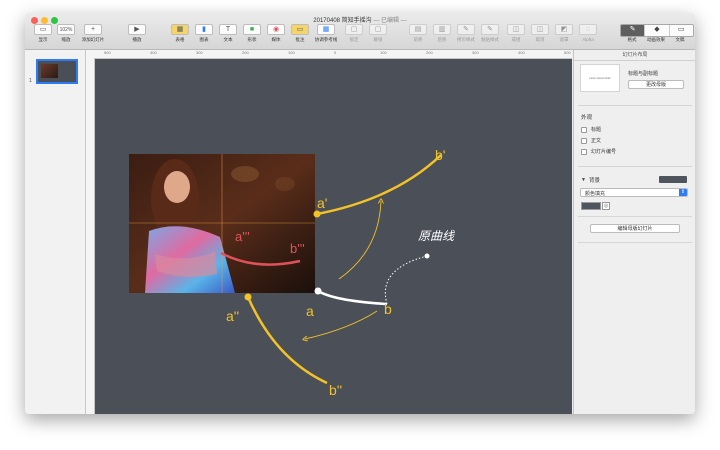  I want to click on bring-forward-icon: ▤, so click(418, 29).